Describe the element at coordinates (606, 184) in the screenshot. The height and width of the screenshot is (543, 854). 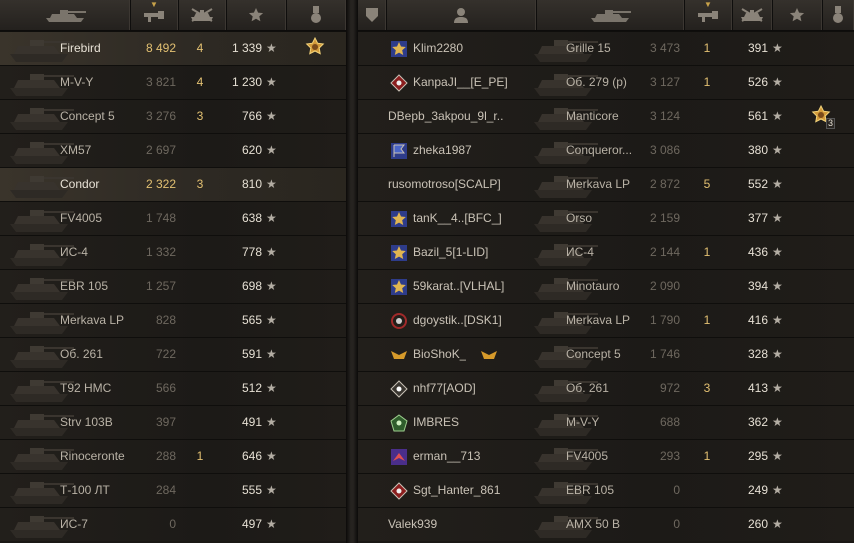
I see `table-row: rusomotroso[SCALP] Merkava LP 2 872 5 552 ★` at that location.